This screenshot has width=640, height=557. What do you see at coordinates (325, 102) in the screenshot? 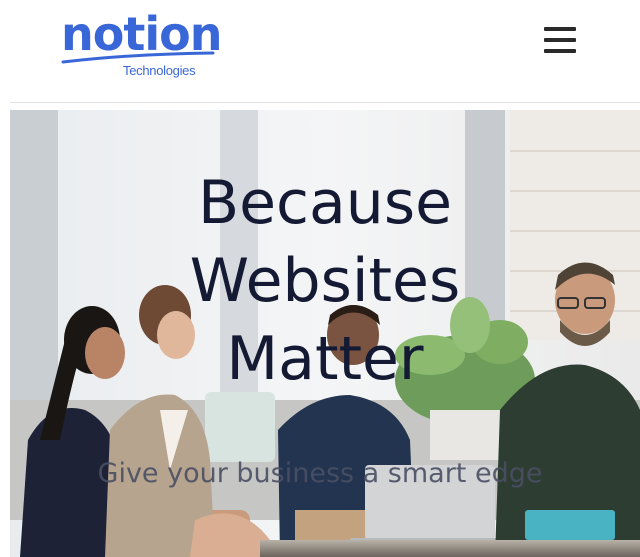
I see `header-divider` at bounding box center [325, 102].